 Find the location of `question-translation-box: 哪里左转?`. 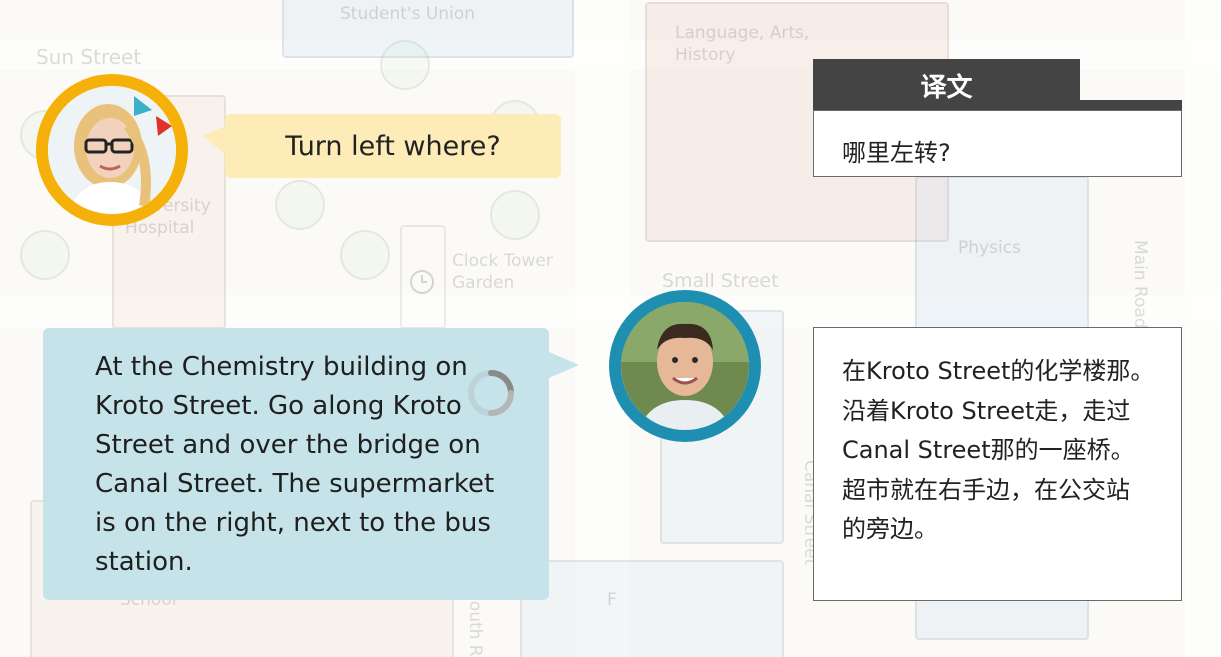

question-translation-box: 哪里左转? is located at coordinates (997, 143).